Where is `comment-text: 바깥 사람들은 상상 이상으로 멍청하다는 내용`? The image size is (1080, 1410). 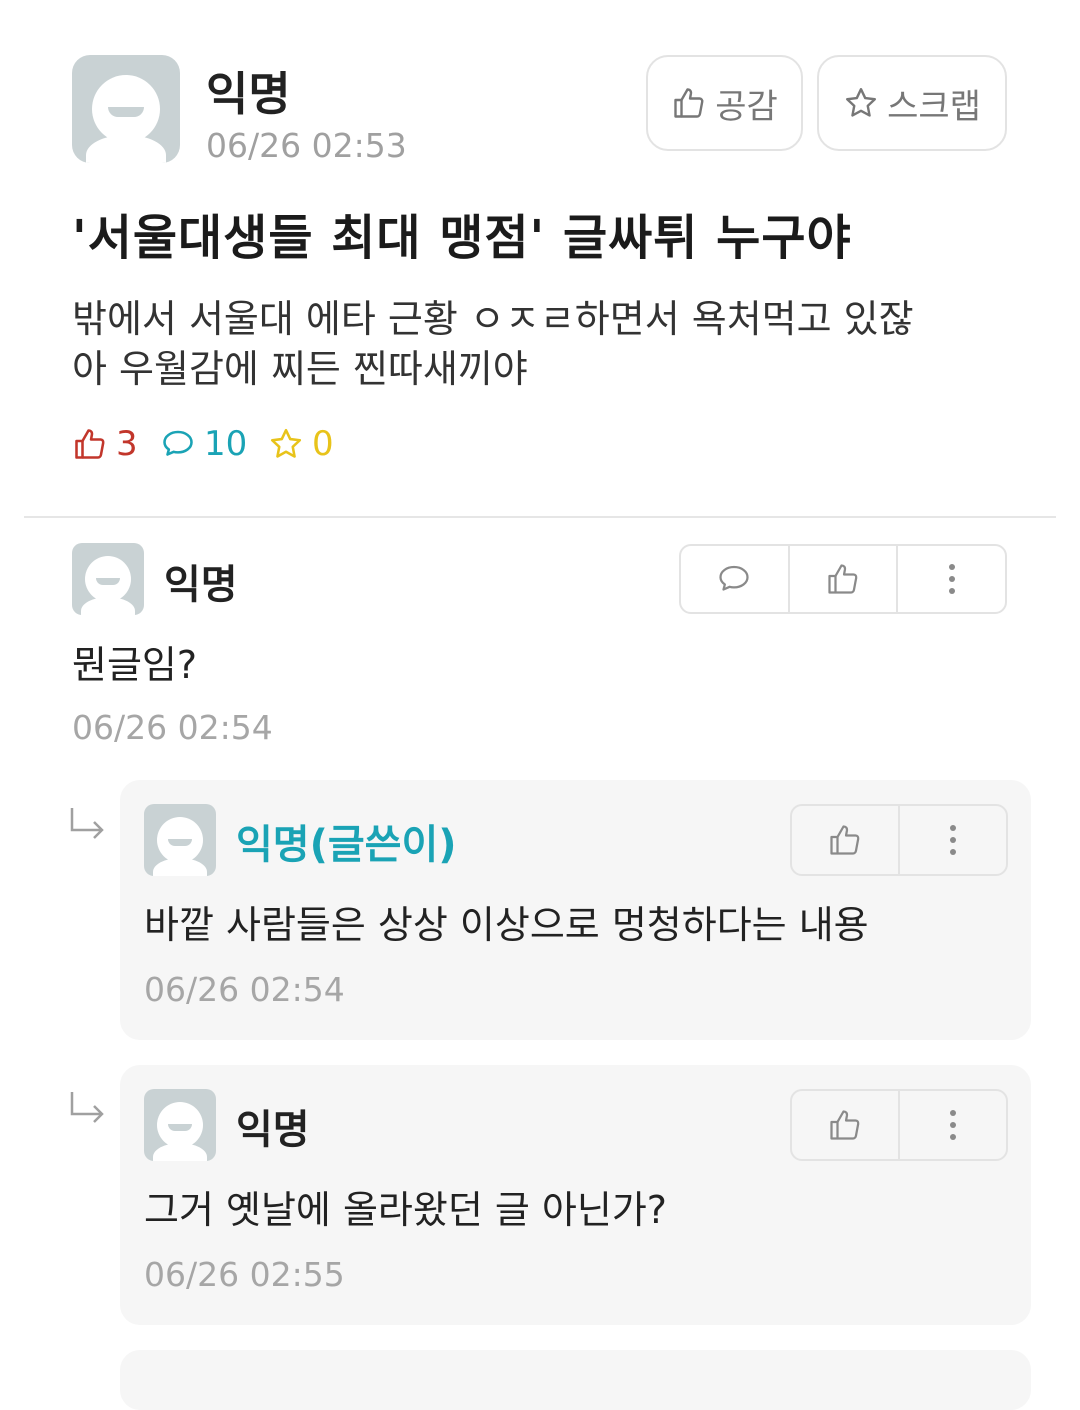
comment-text: 바깥 사람들은 상상 이상으로 멍청하다는 내용 is located at coordinates (506, 925).